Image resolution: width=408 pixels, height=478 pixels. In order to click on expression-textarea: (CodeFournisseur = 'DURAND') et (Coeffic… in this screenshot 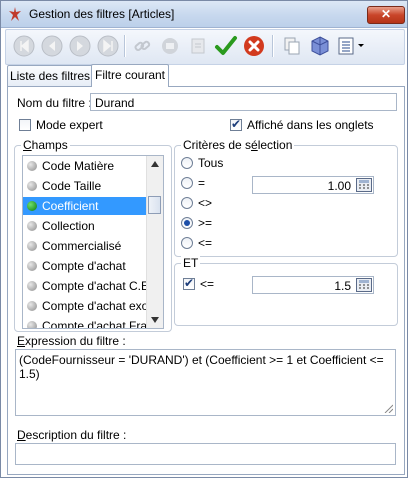, I will do `click(205, 382)`.